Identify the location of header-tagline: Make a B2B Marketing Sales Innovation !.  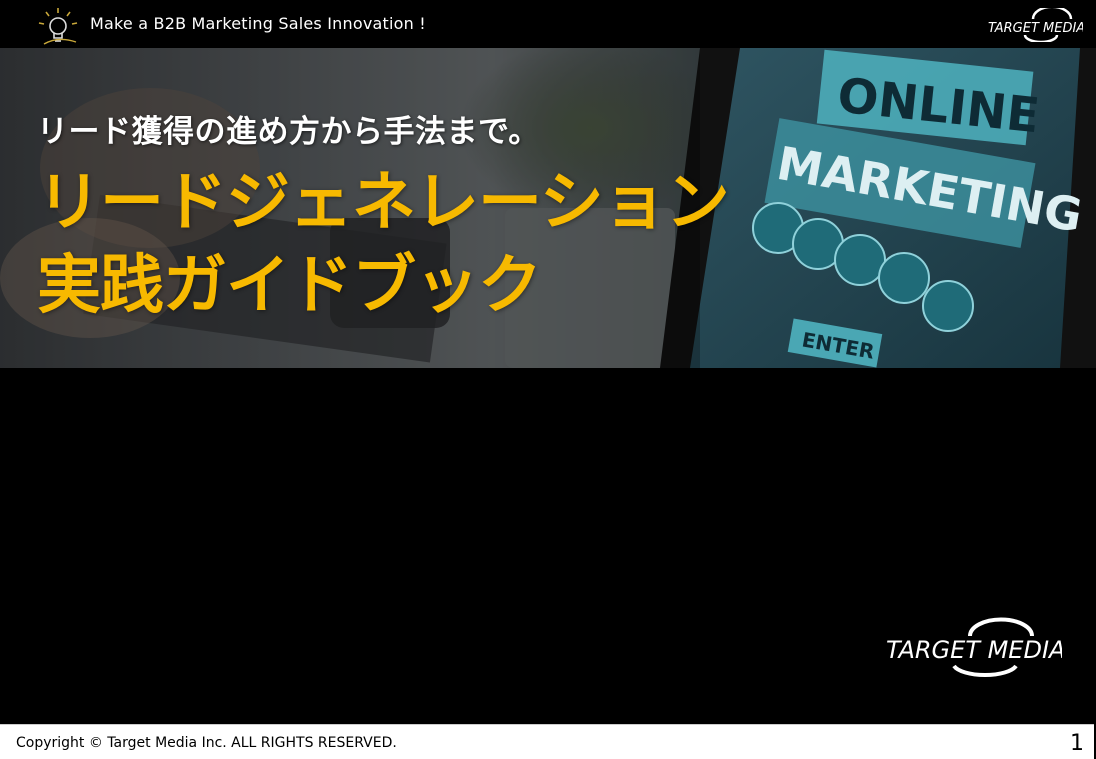
(258, 23).